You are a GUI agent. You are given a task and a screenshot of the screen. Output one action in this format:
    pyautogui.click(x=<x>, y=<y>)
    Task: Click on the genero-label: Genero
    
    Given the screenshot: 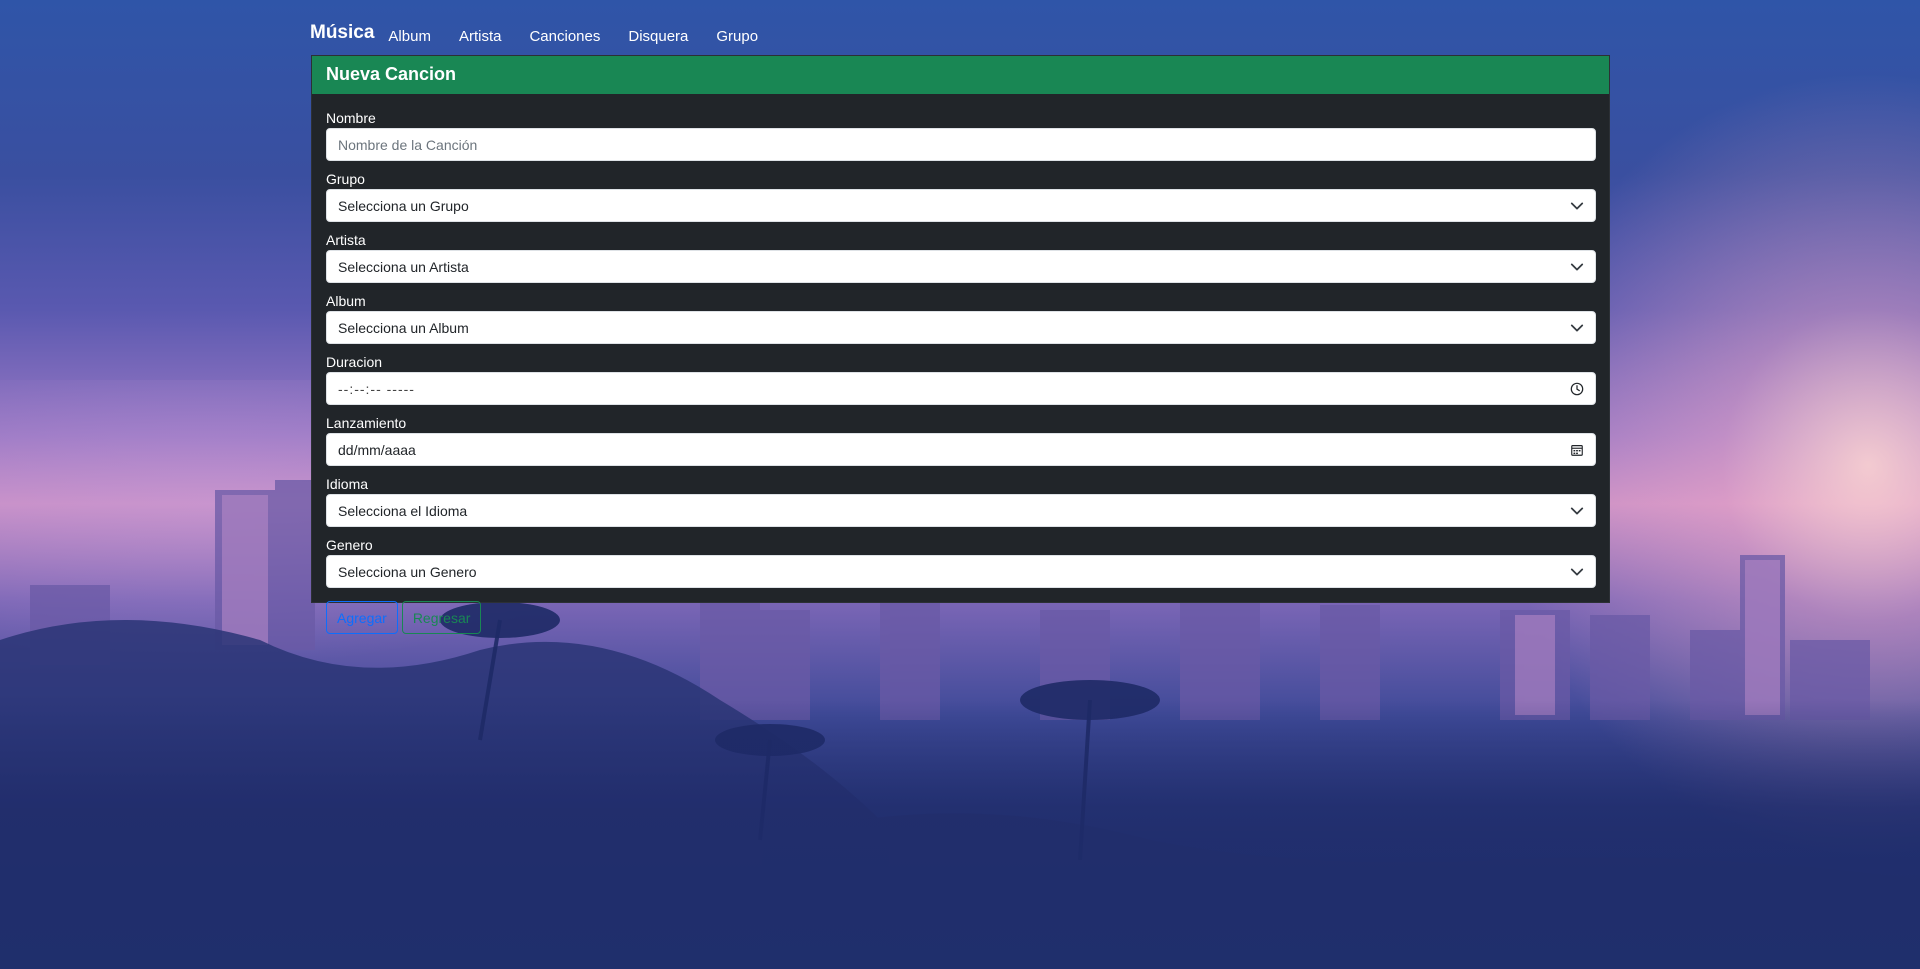 What is the action you would take?
    pyautogui.click(x=349, y=545)
    